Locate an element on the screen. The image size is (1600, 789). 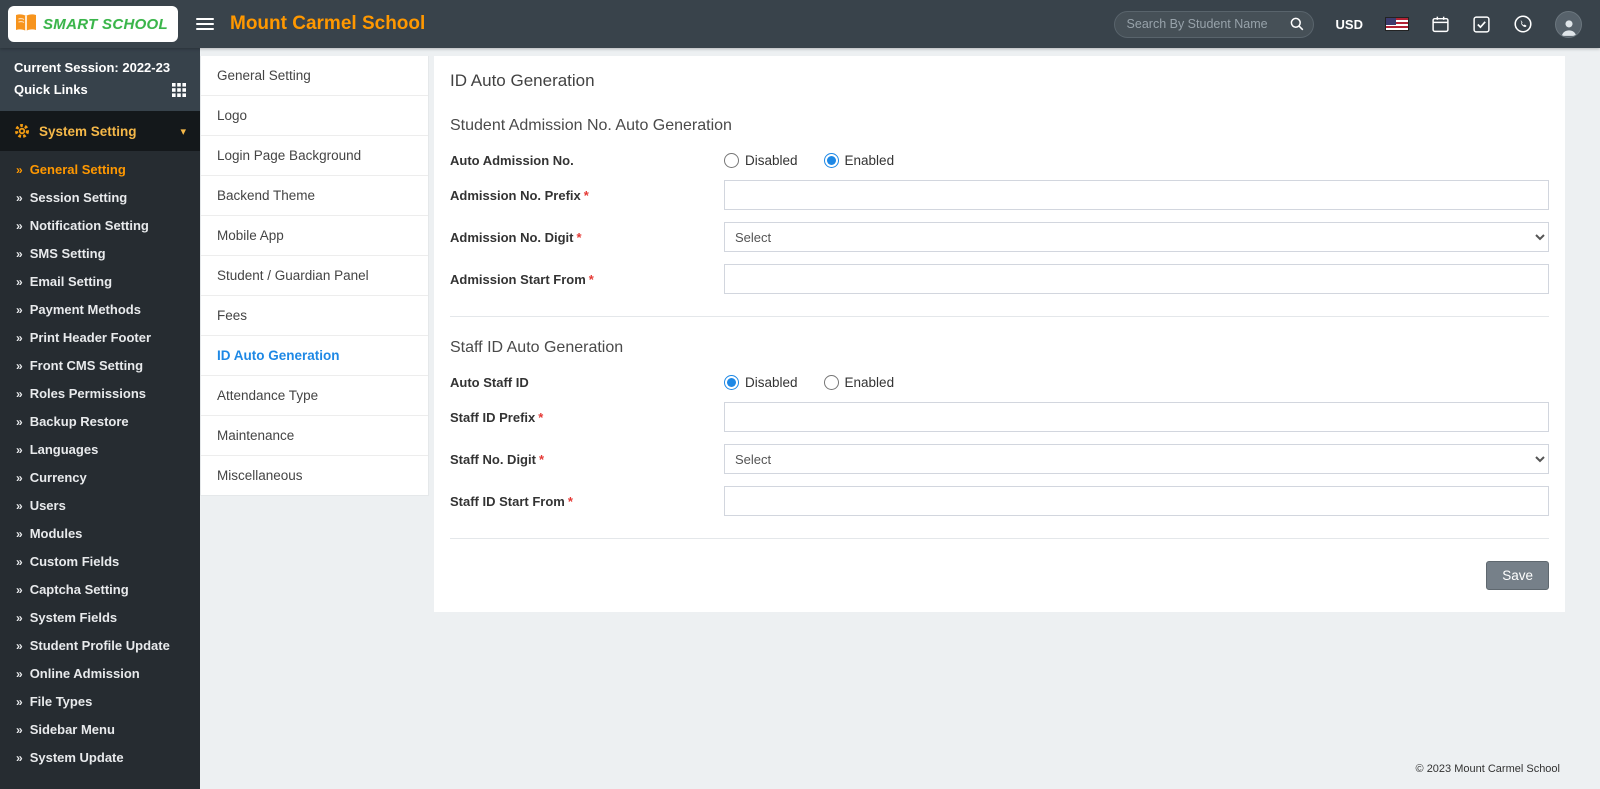
admission-prefix-input is located at coordinates (1136, 195).